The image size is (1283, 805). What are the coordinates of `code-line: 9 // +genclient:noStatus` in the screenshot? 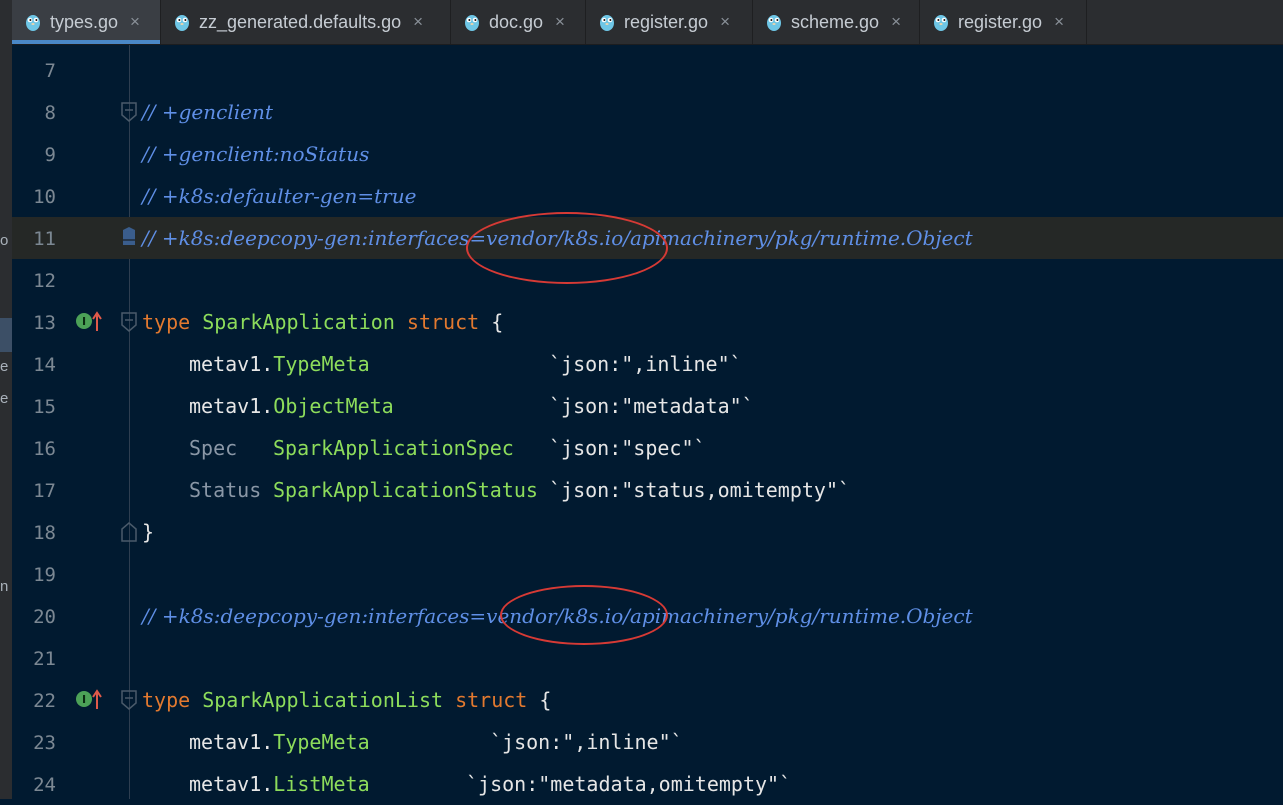 It's located at (647, 154).